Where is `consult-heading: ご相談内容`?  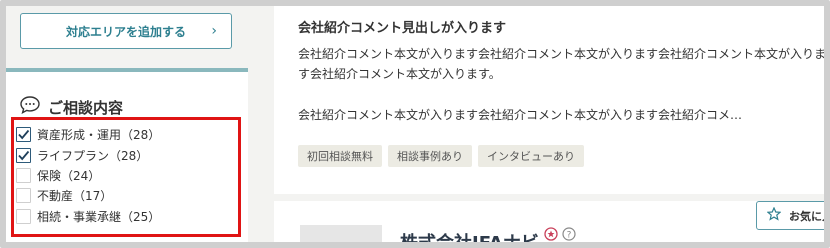 consult-heading: ご相談内容 is located at coordinates (71, 107).